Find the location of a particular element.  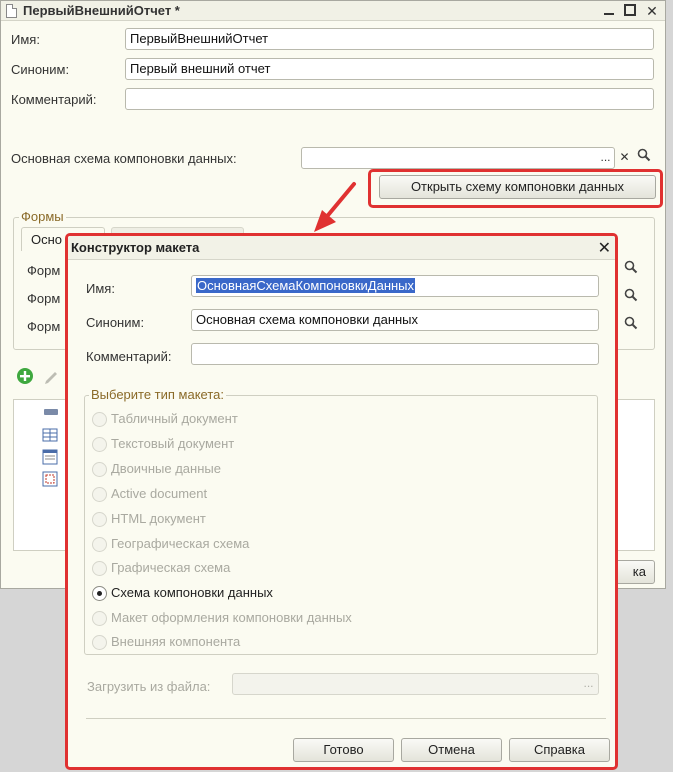

main-window-titlebar: ПервыйВнешнийОтчет * ✕ is located at coordinates (333, 11).